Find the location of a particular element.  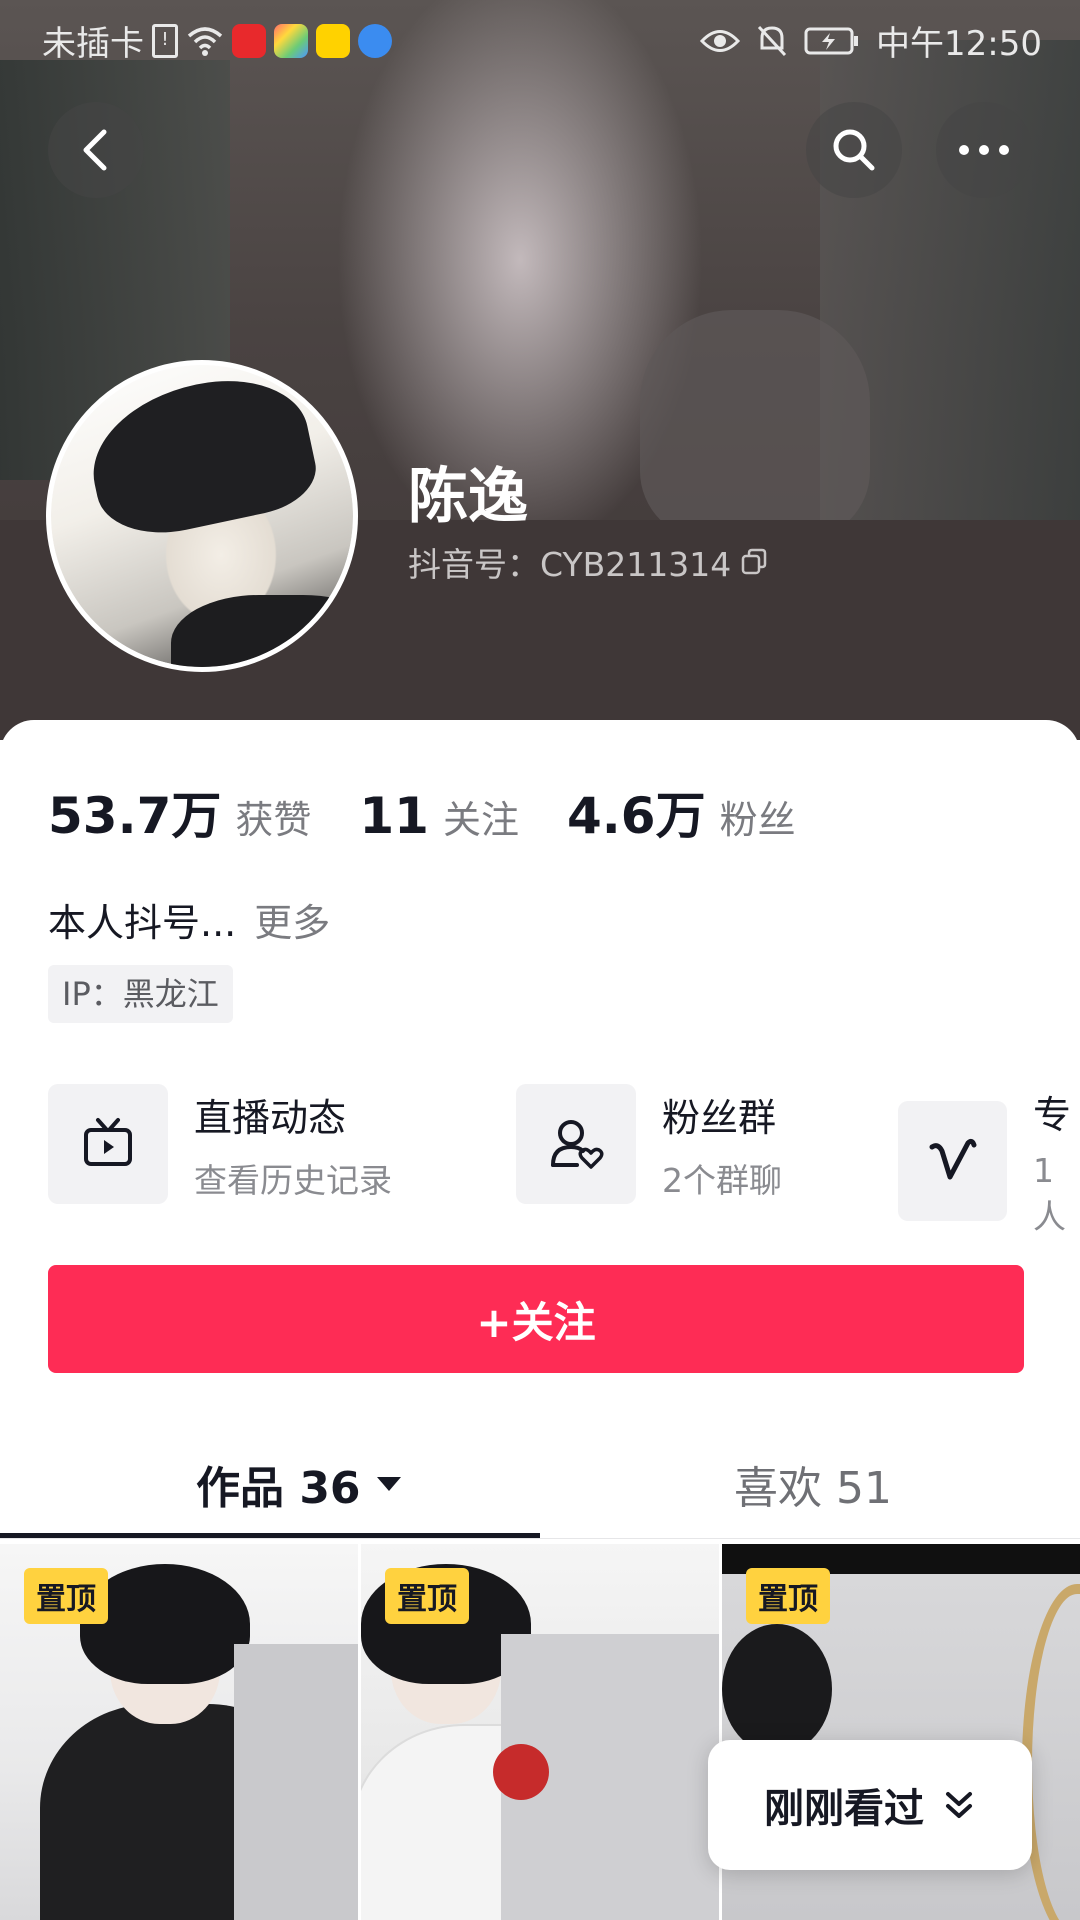

more-button is located at coordinates (984, 150).